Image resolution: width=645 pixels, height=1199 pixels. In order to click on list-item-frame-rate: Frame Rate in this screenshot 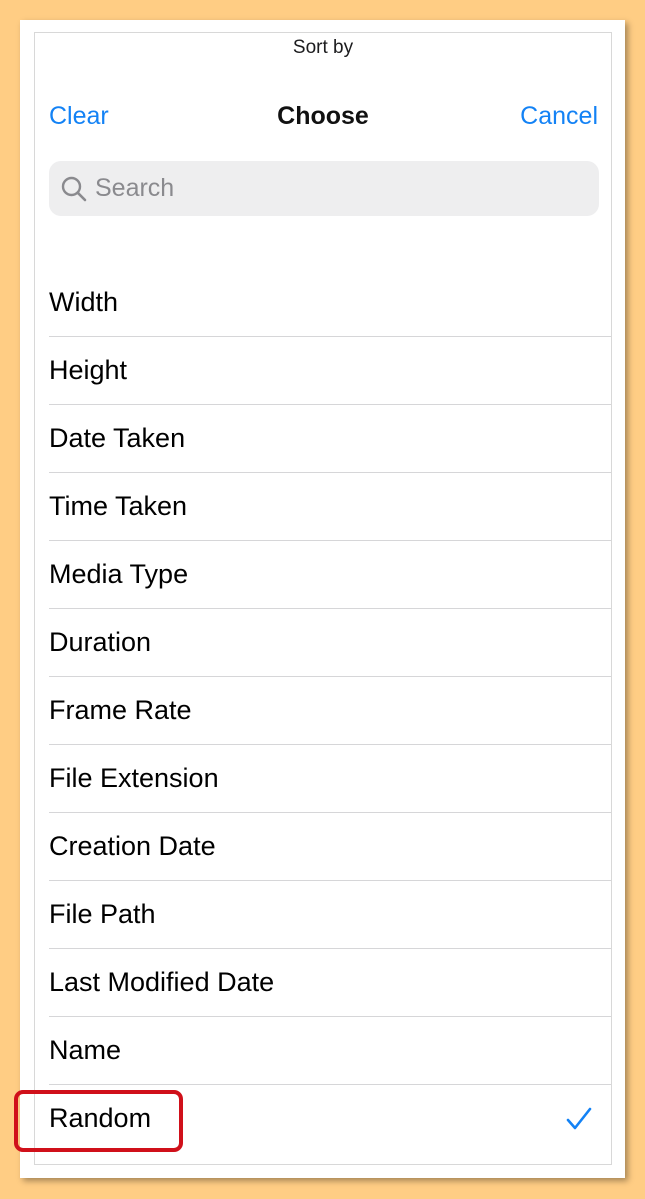, I will do `click(323, 711)`.